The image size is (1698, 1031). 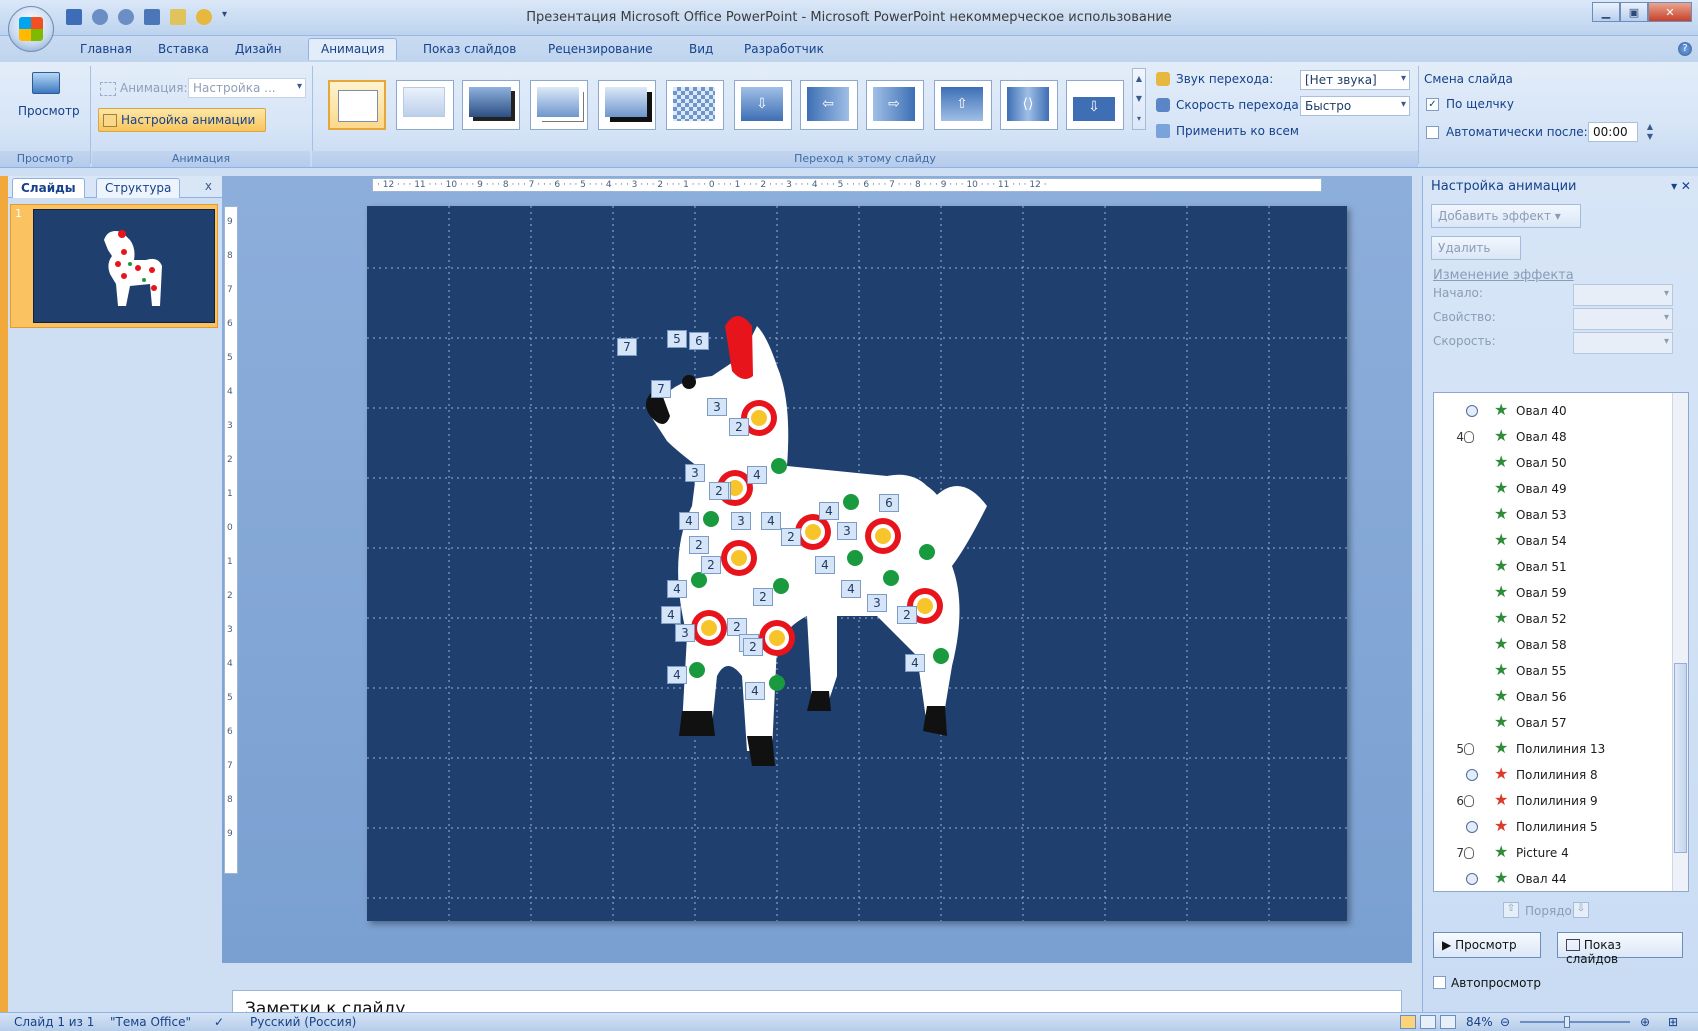 I want to click on transition-wipe-down: ⇩, so click(x=763, y=105).